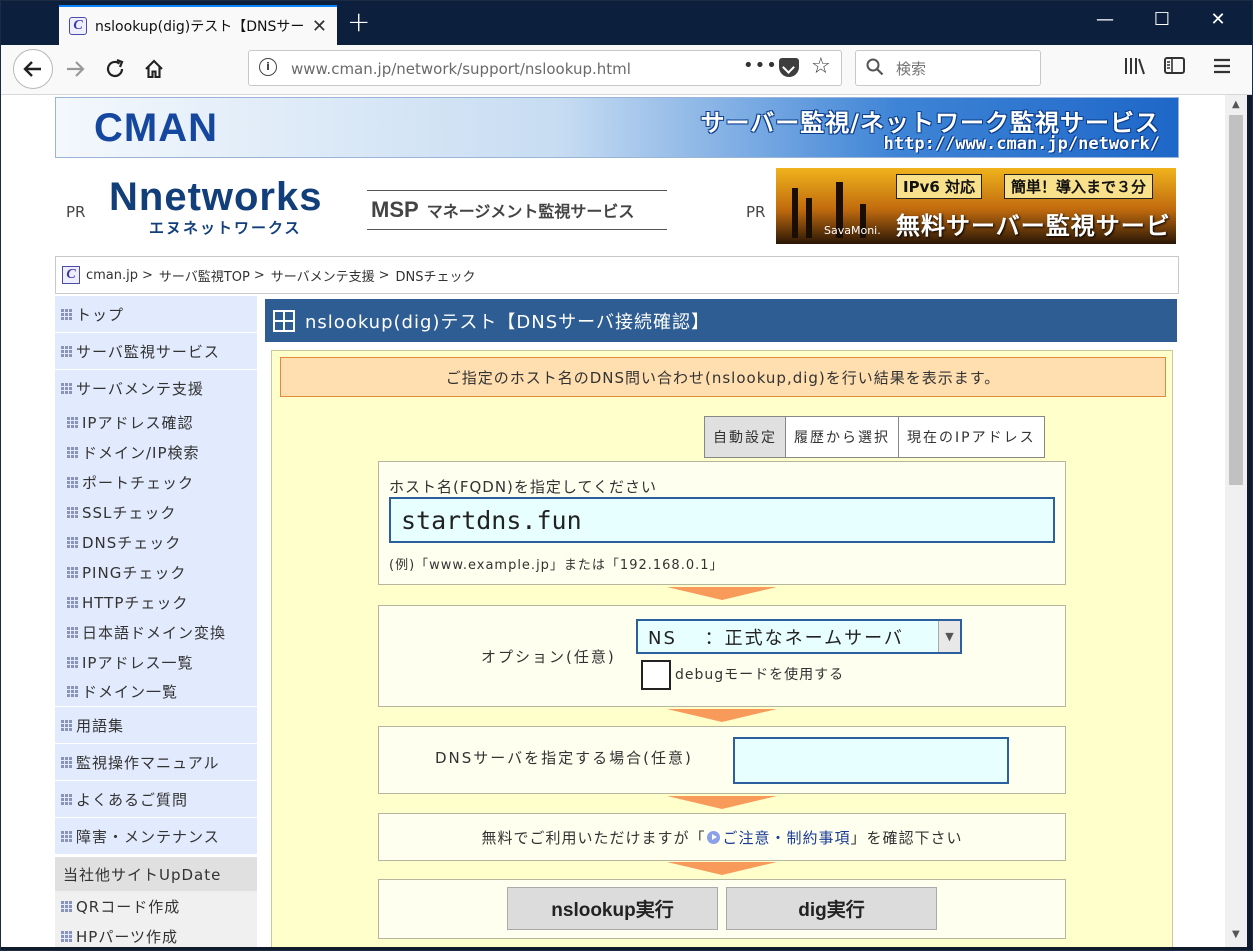  Describe the element at coordinates (156, 512) in the screenshot. I see `sidebar-subitem-ssl-check: SSLチェック` at that location.